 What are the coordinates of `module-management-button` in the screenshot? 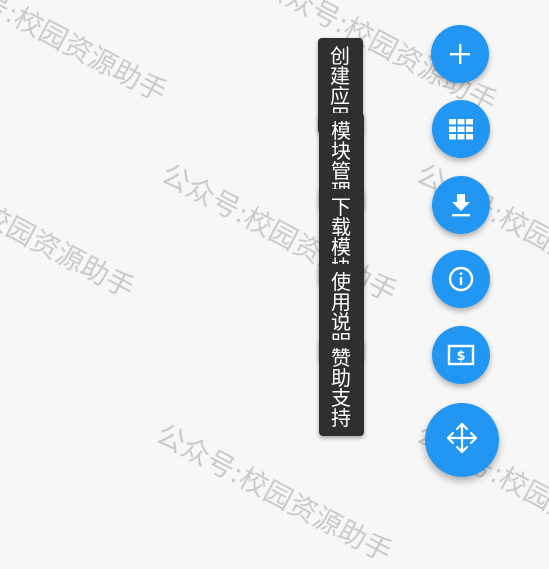 It's located at (461, 129).